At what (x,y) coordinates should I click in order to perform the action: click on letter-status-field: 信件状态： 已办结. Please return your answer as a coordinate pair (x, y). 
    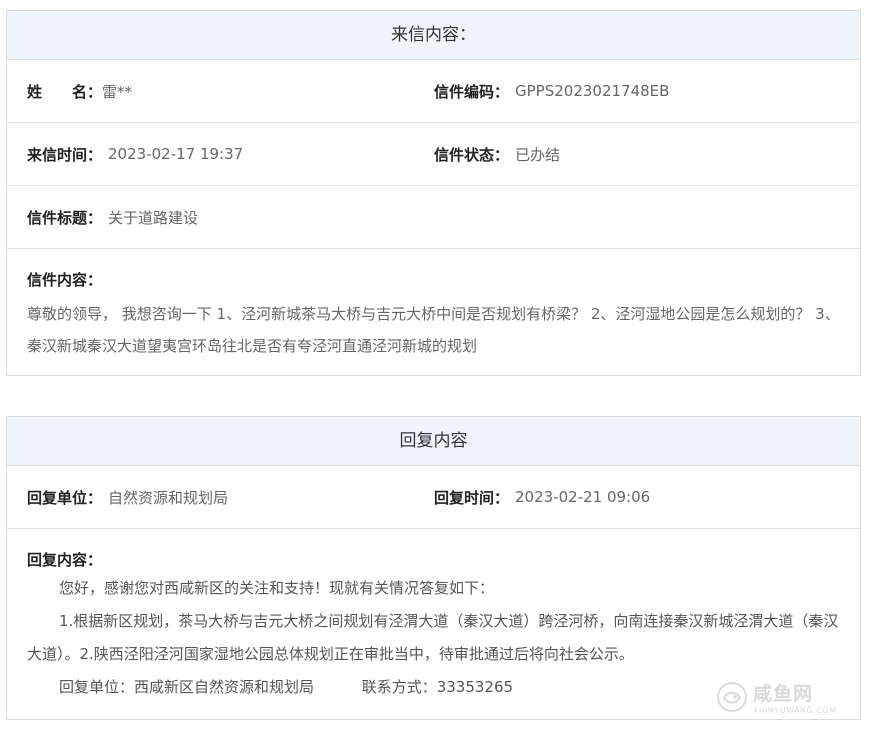
    Looking at the image, I should click on (497, 154).